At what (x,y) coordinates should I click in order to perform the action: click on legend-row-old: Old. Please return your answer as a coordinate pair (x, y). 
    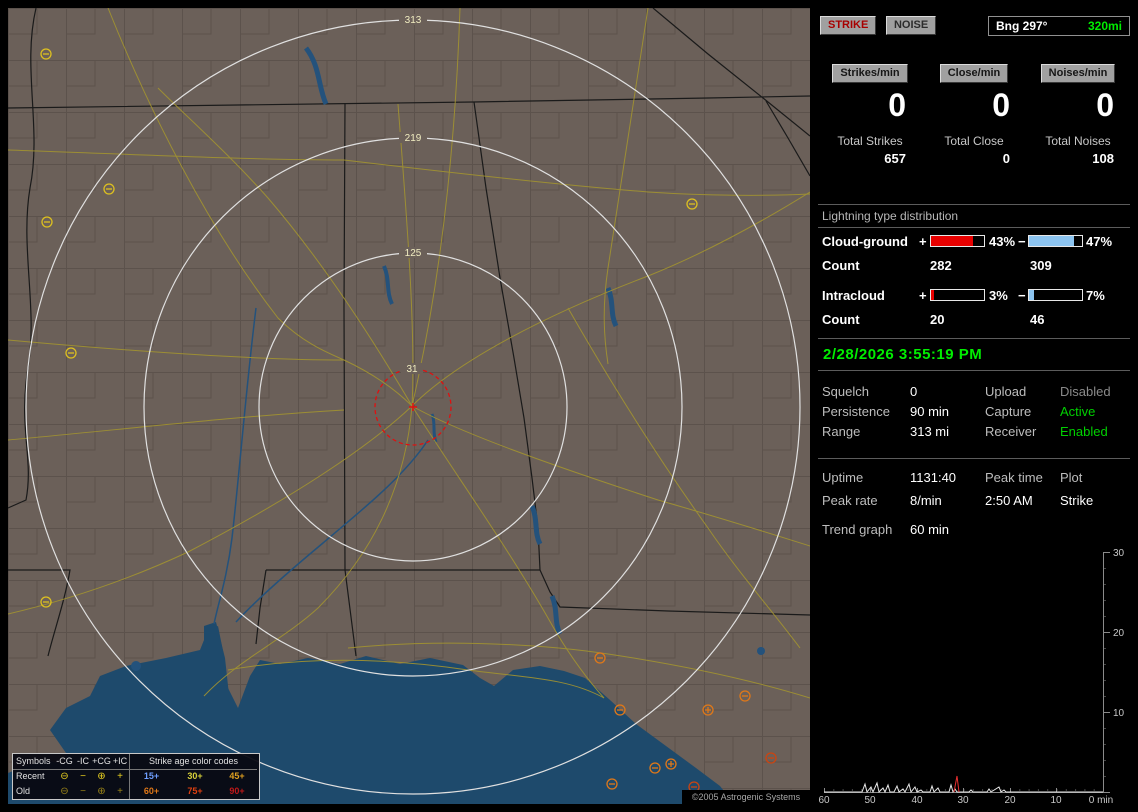
    Looking at the image, I should click on (23, 791).